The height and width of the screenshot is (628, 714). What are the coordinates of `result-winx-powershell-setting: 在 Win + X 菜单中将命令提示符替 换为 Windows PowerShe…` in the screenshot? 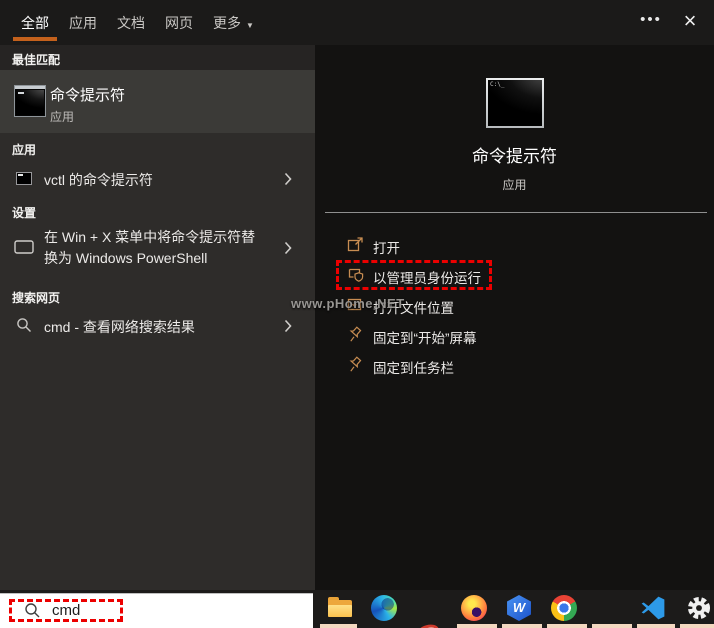 It's located at (157, 248).